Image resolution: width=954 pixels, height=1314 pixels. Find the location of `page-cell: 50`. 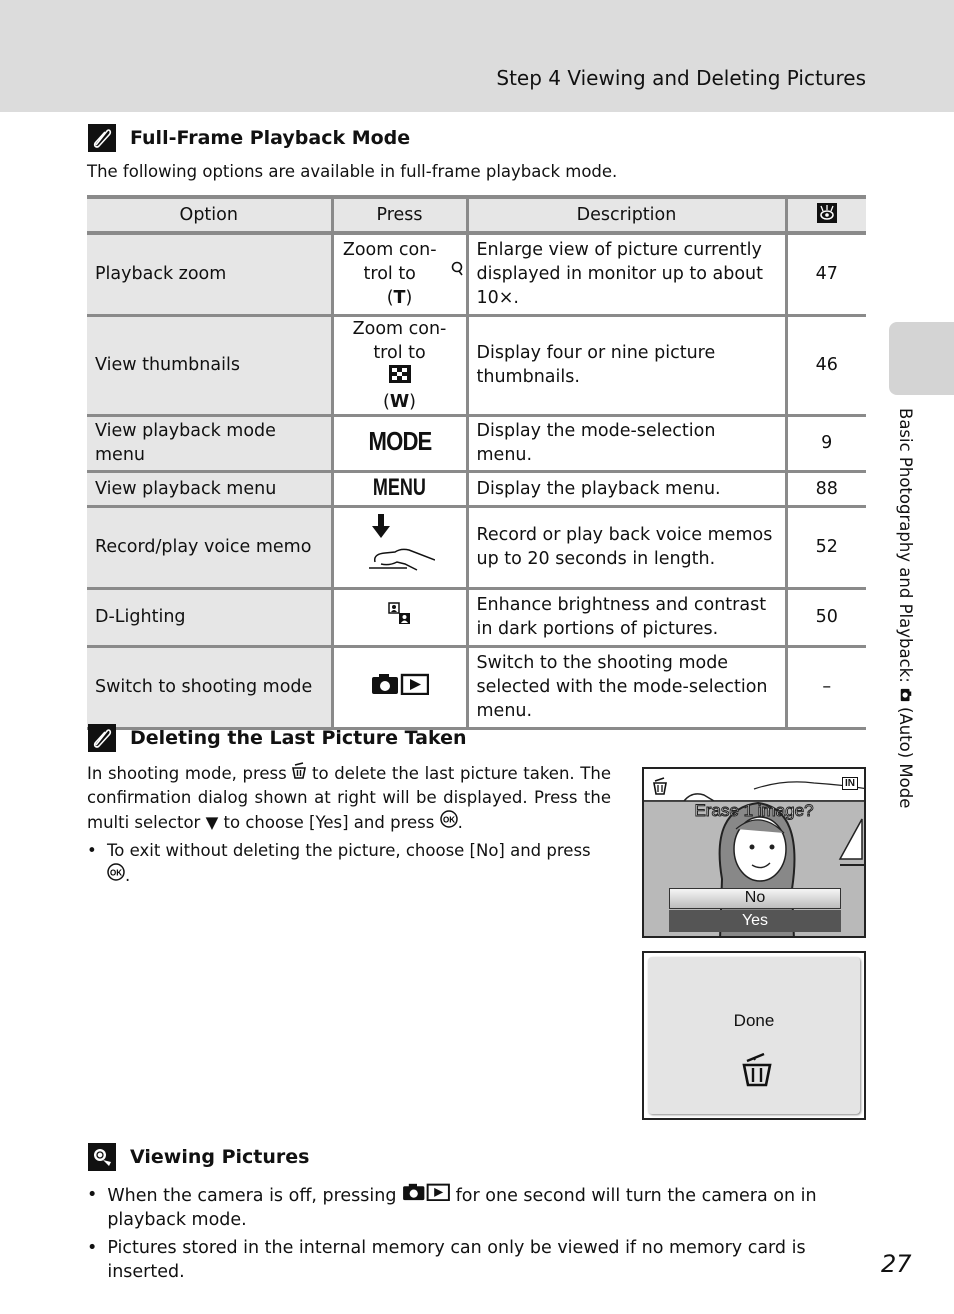

page-cell: 50 is located at coordinates (825, 618).